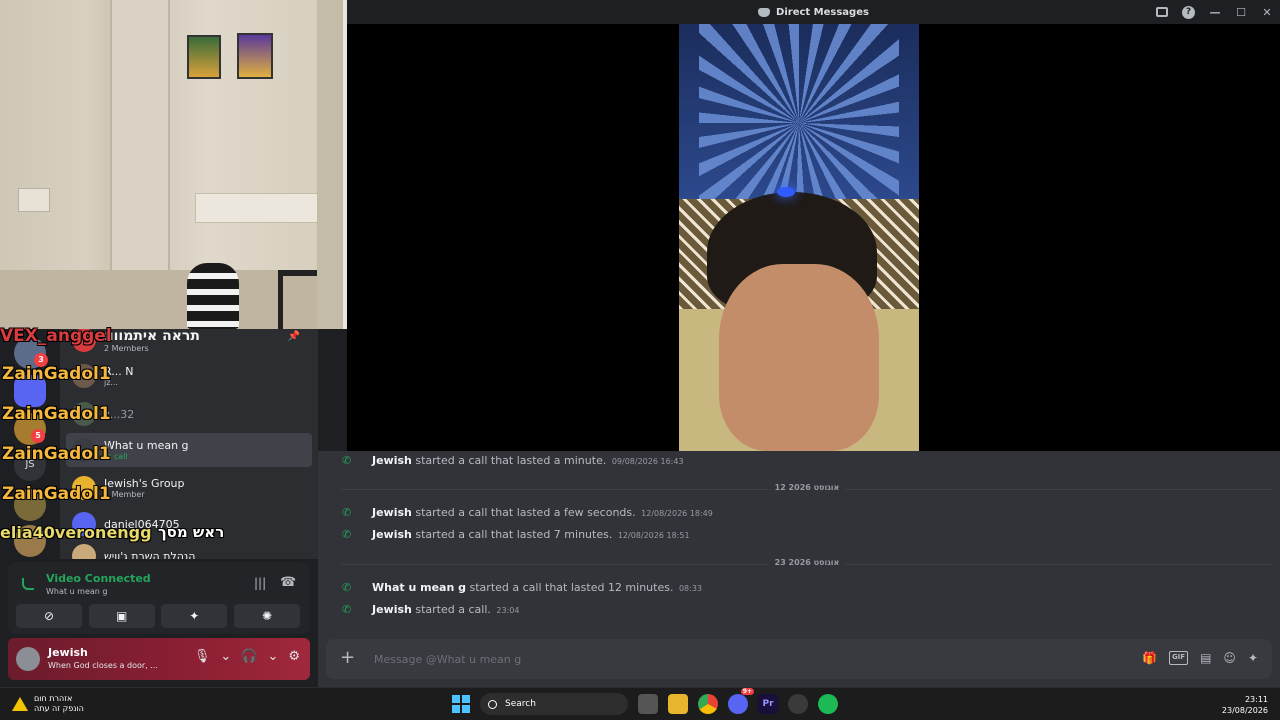 The width and height of the screenshot is (1280, 720). What do you see at coordinates (1178, 658) in the screenshot?
I see `gif-icon: GIF` at bounding box center [1178, 658].